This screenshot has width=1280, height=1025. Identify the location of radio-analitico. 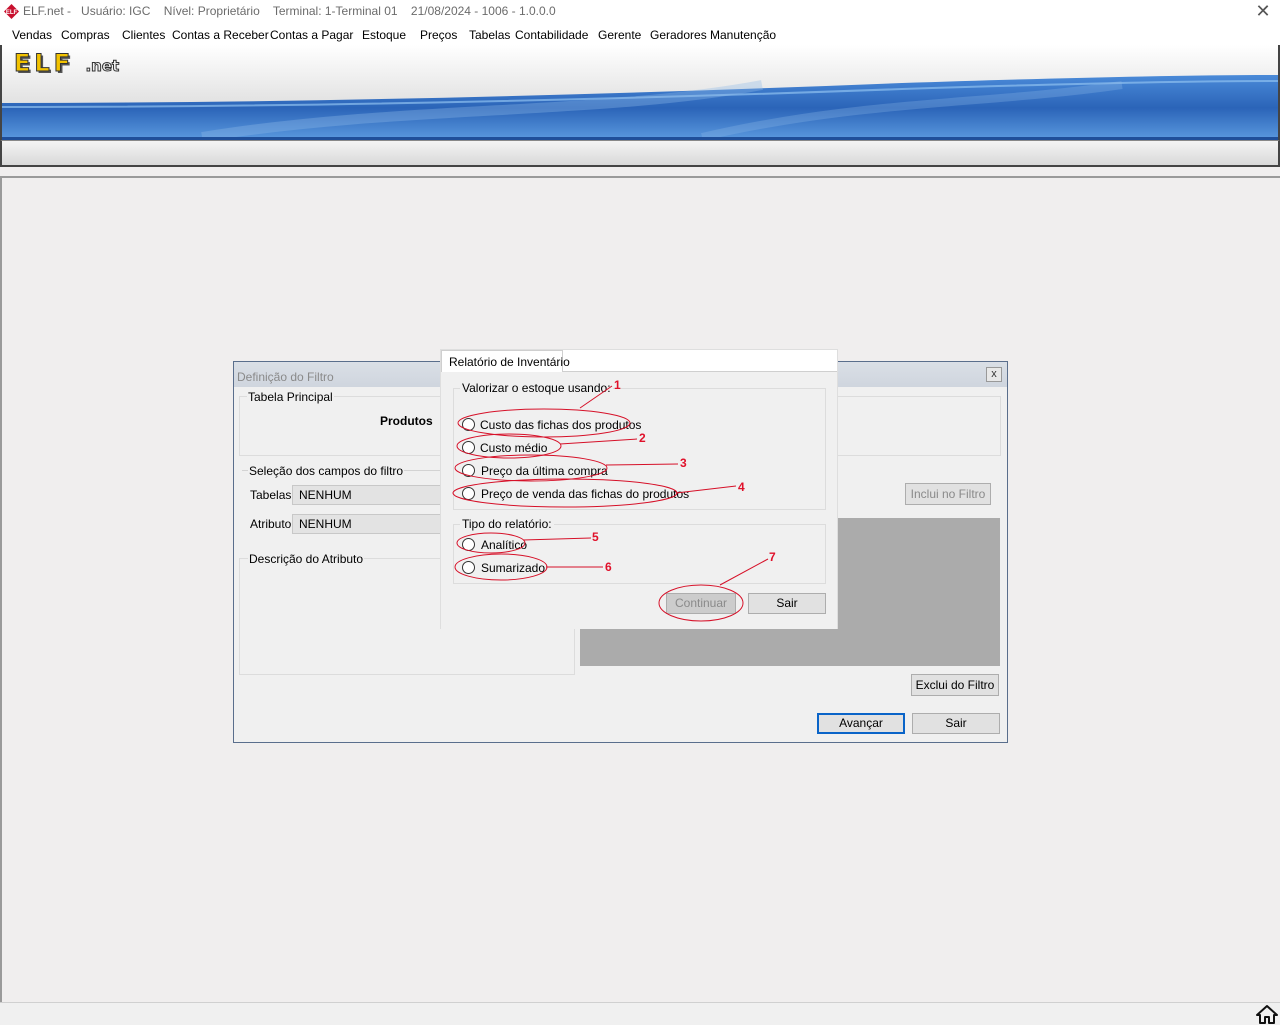
(468, 544).